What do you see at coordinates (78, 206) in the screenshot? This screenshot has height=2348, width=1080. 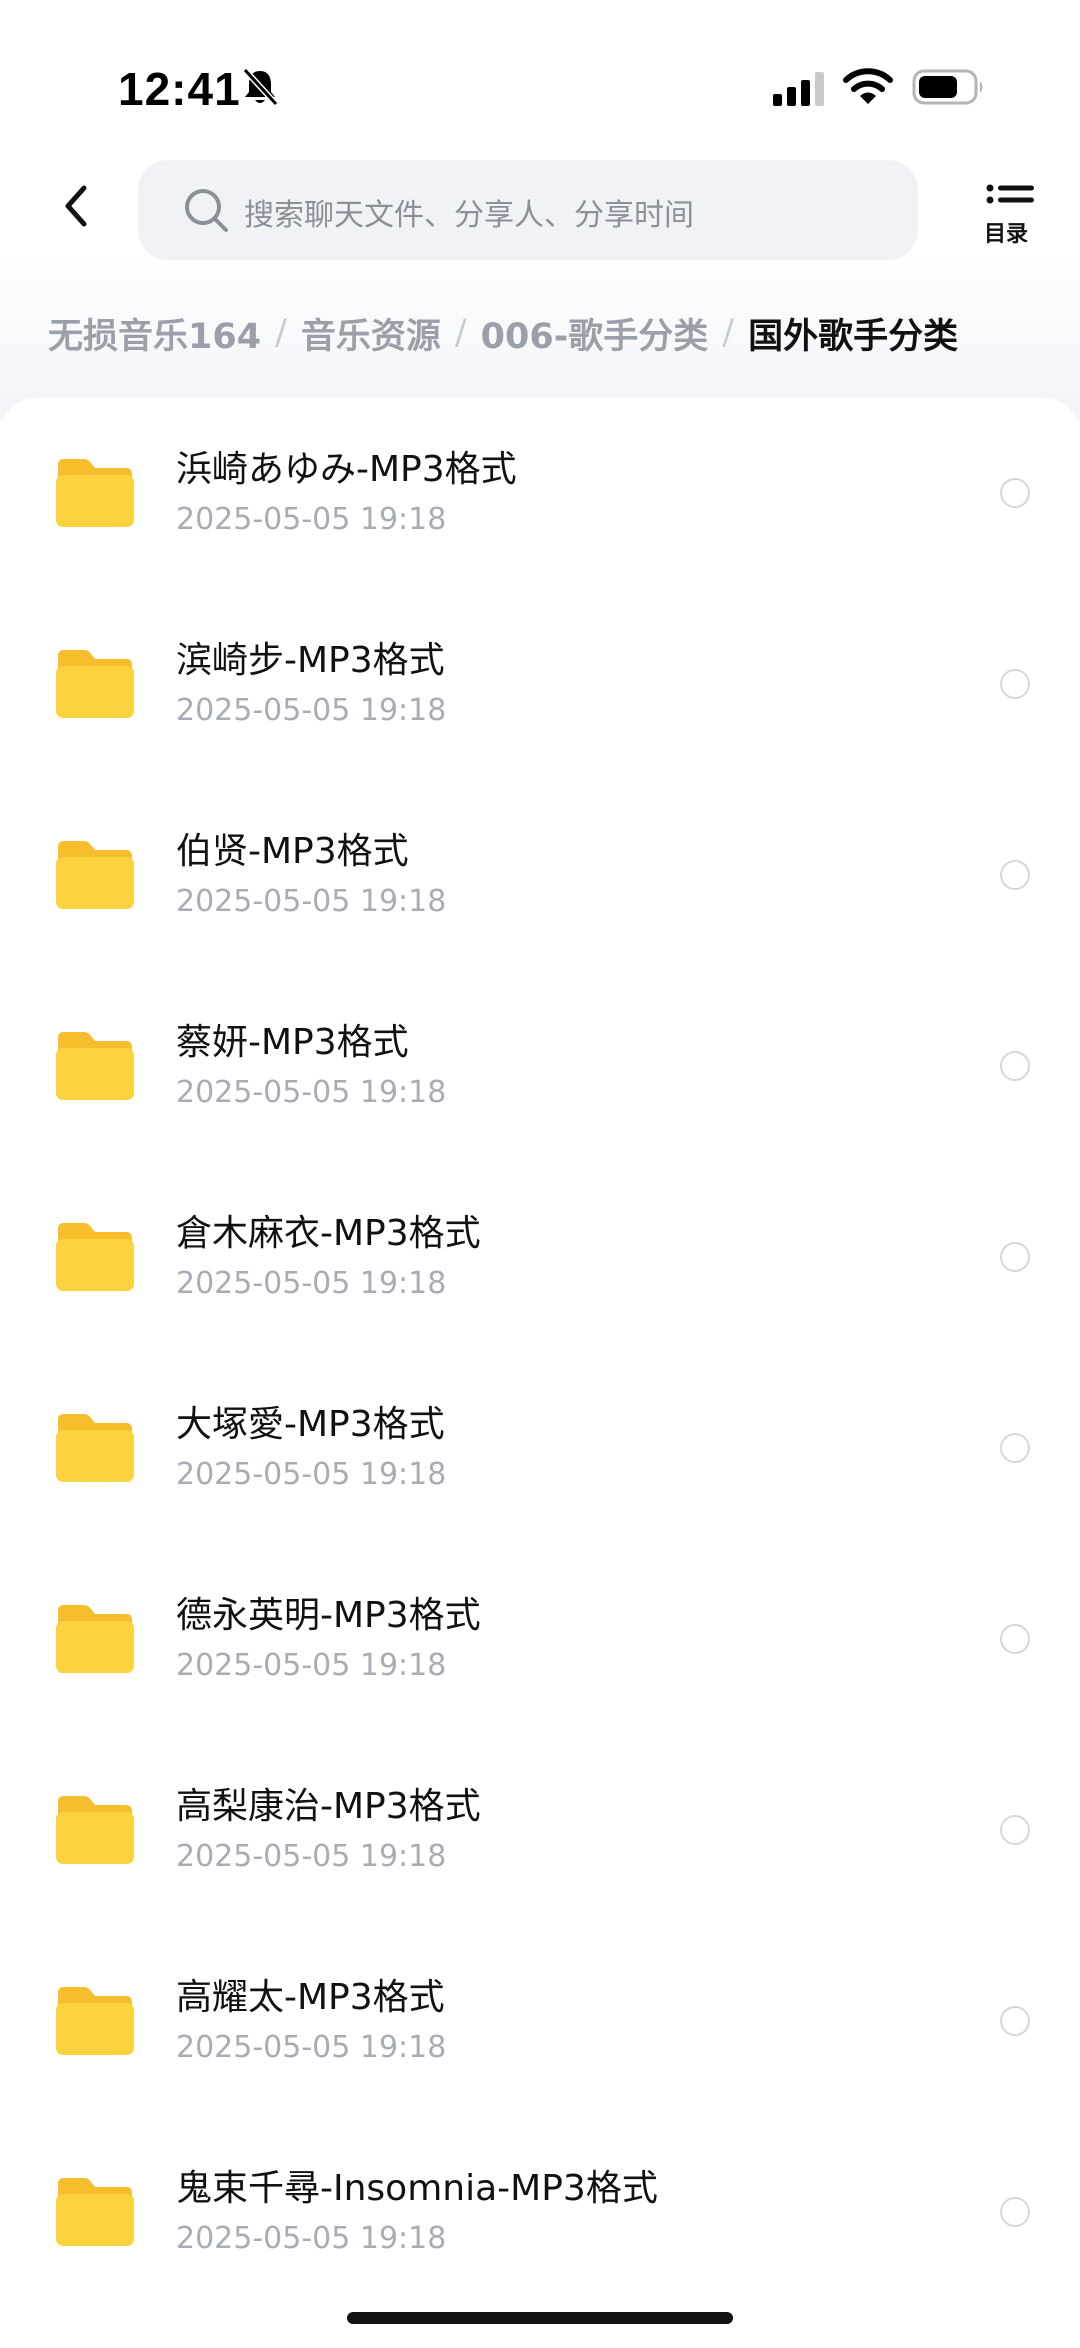 I see `back-button` at bounding box center [78, 206].